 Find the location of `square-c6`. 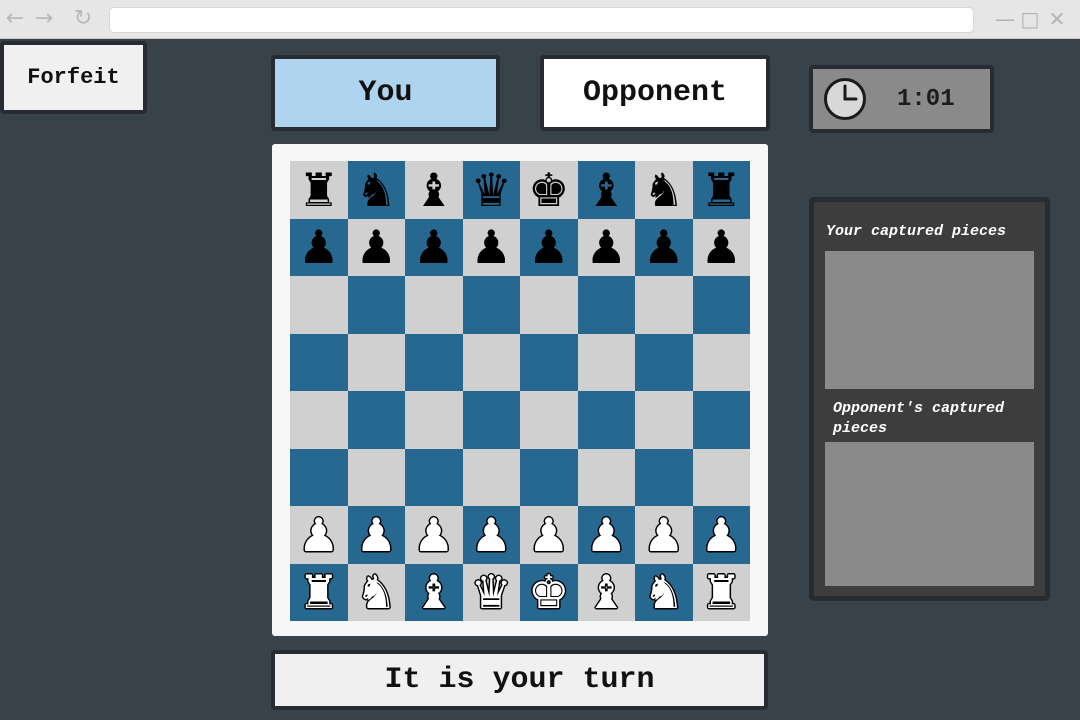

square-c6 is located at coordinates (434, 305).